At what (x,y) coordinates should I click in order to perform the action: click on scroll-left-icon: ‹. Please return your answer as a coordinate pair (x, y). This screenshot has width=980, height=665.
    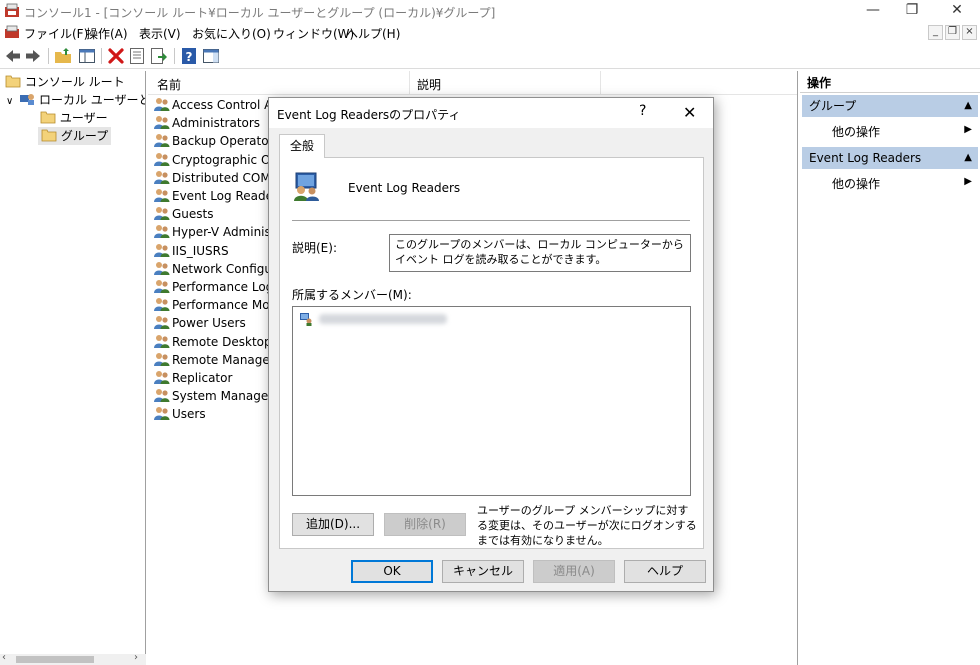
    Looking at the image, I should click on (4, 657).